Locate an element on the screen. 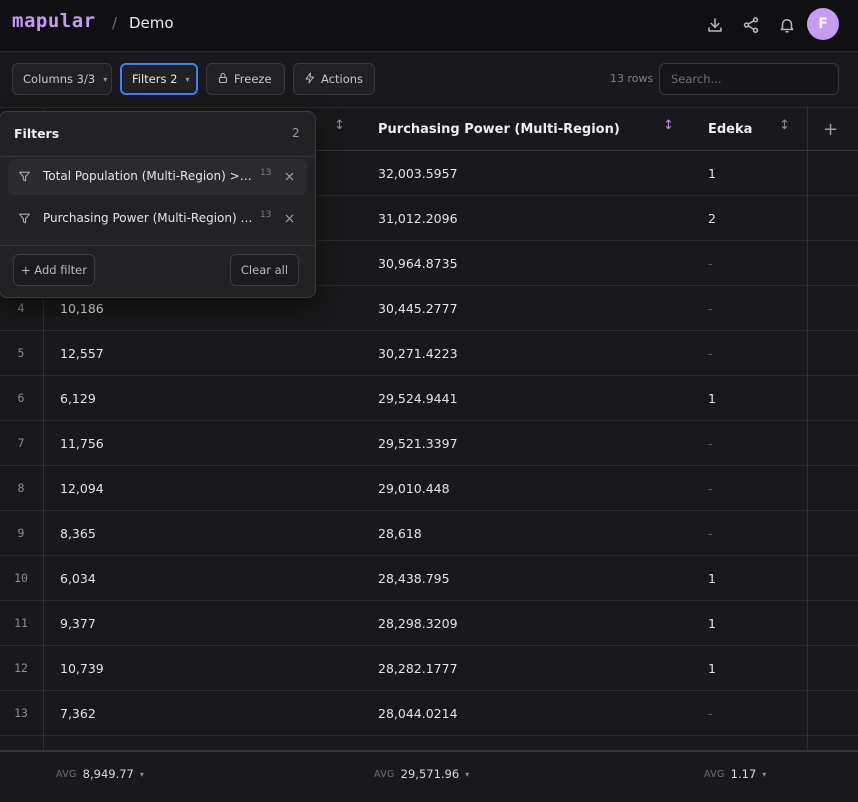 The image size is (858, 802). table-row: 12 10,739 28,282.1777 1 is located at coordinates (429, 668).